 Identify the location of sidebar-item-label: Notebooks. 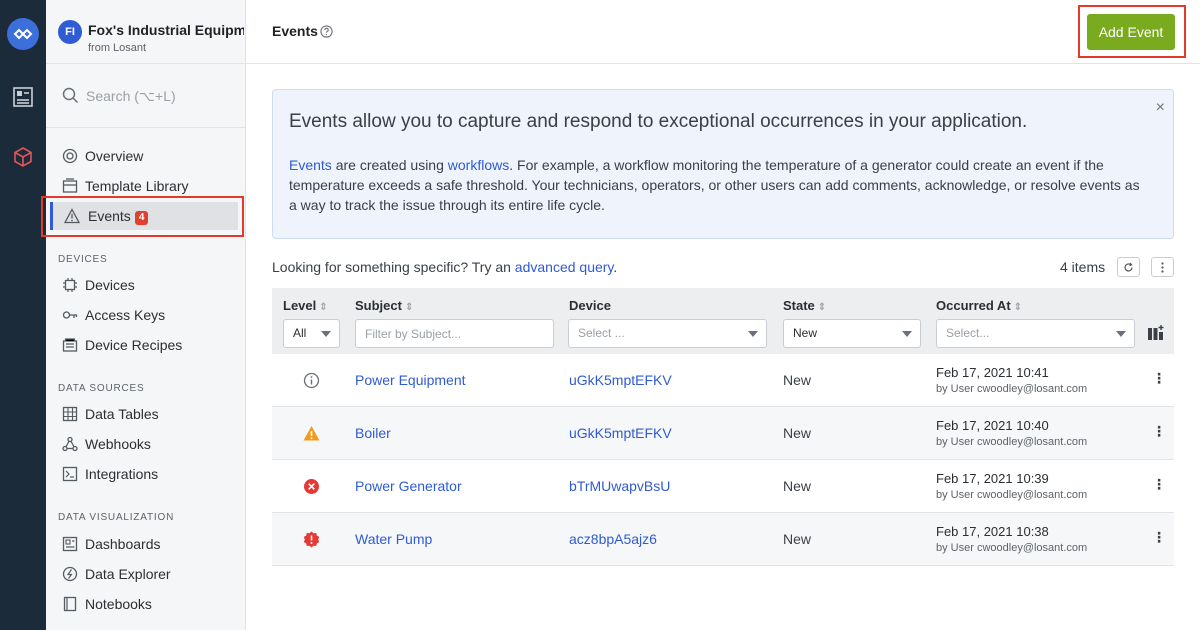
(118, 604).